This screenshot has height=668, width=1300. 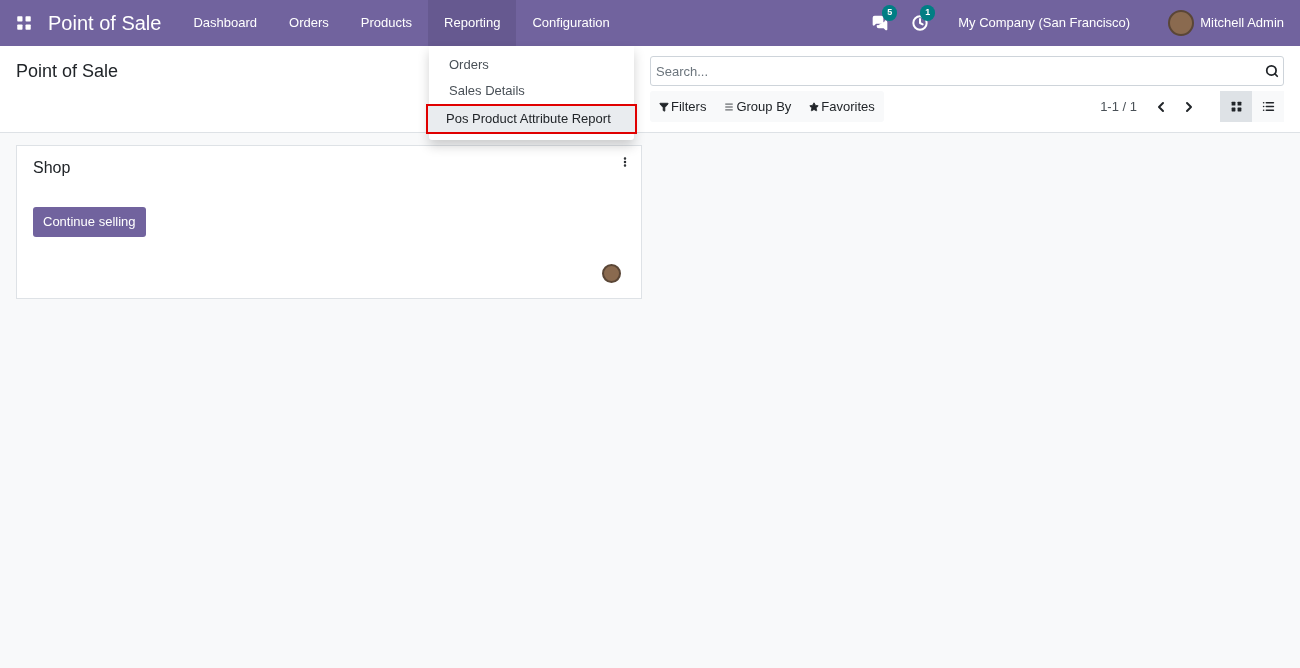 I want to click on chat-icon, so click(x=880, y=23).